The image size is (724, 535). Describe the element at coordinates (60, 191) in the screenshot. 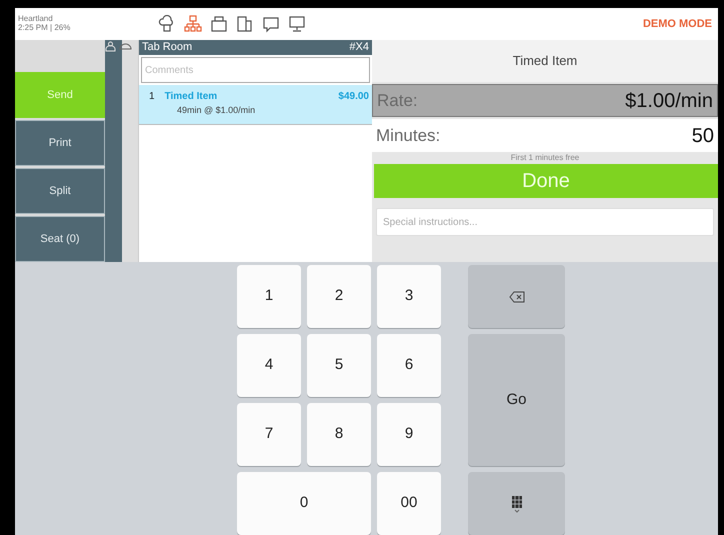

I see `action-button: Split` at that location.